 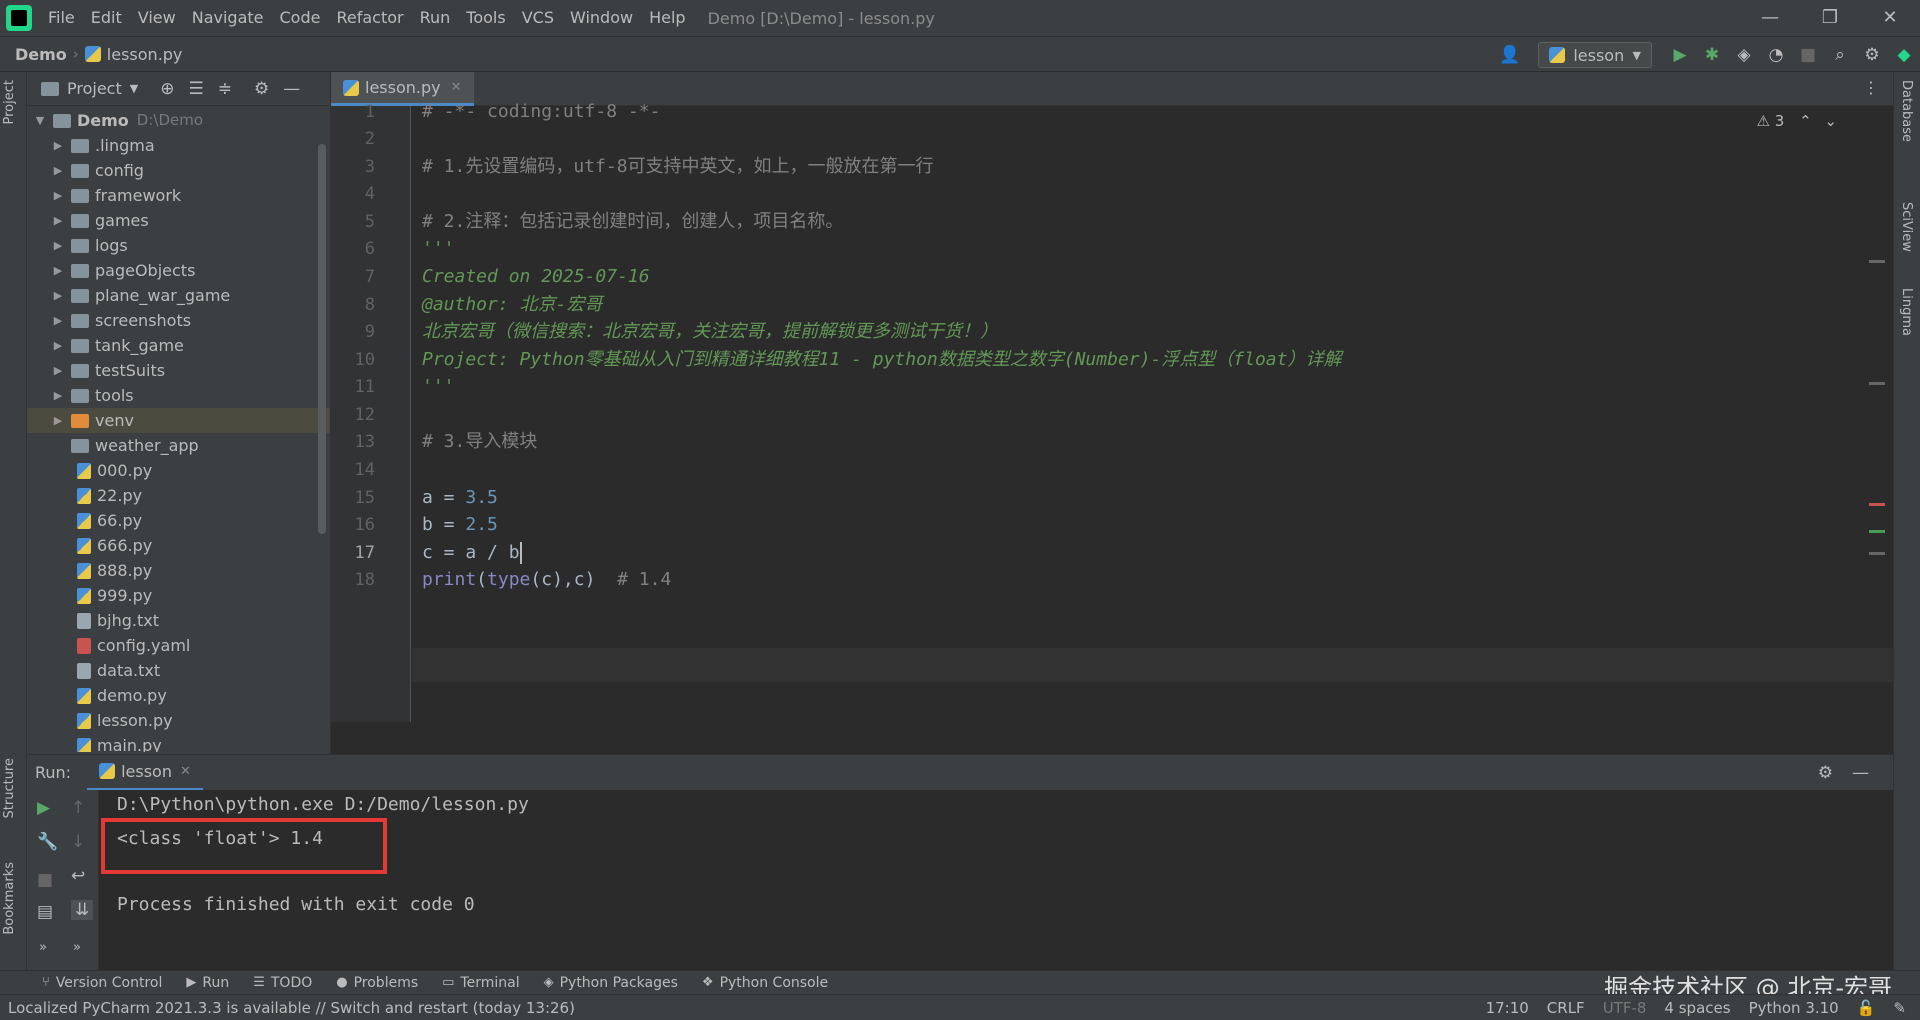 I want to click on menu-vcs: VCS, so click(x=538, y=18).